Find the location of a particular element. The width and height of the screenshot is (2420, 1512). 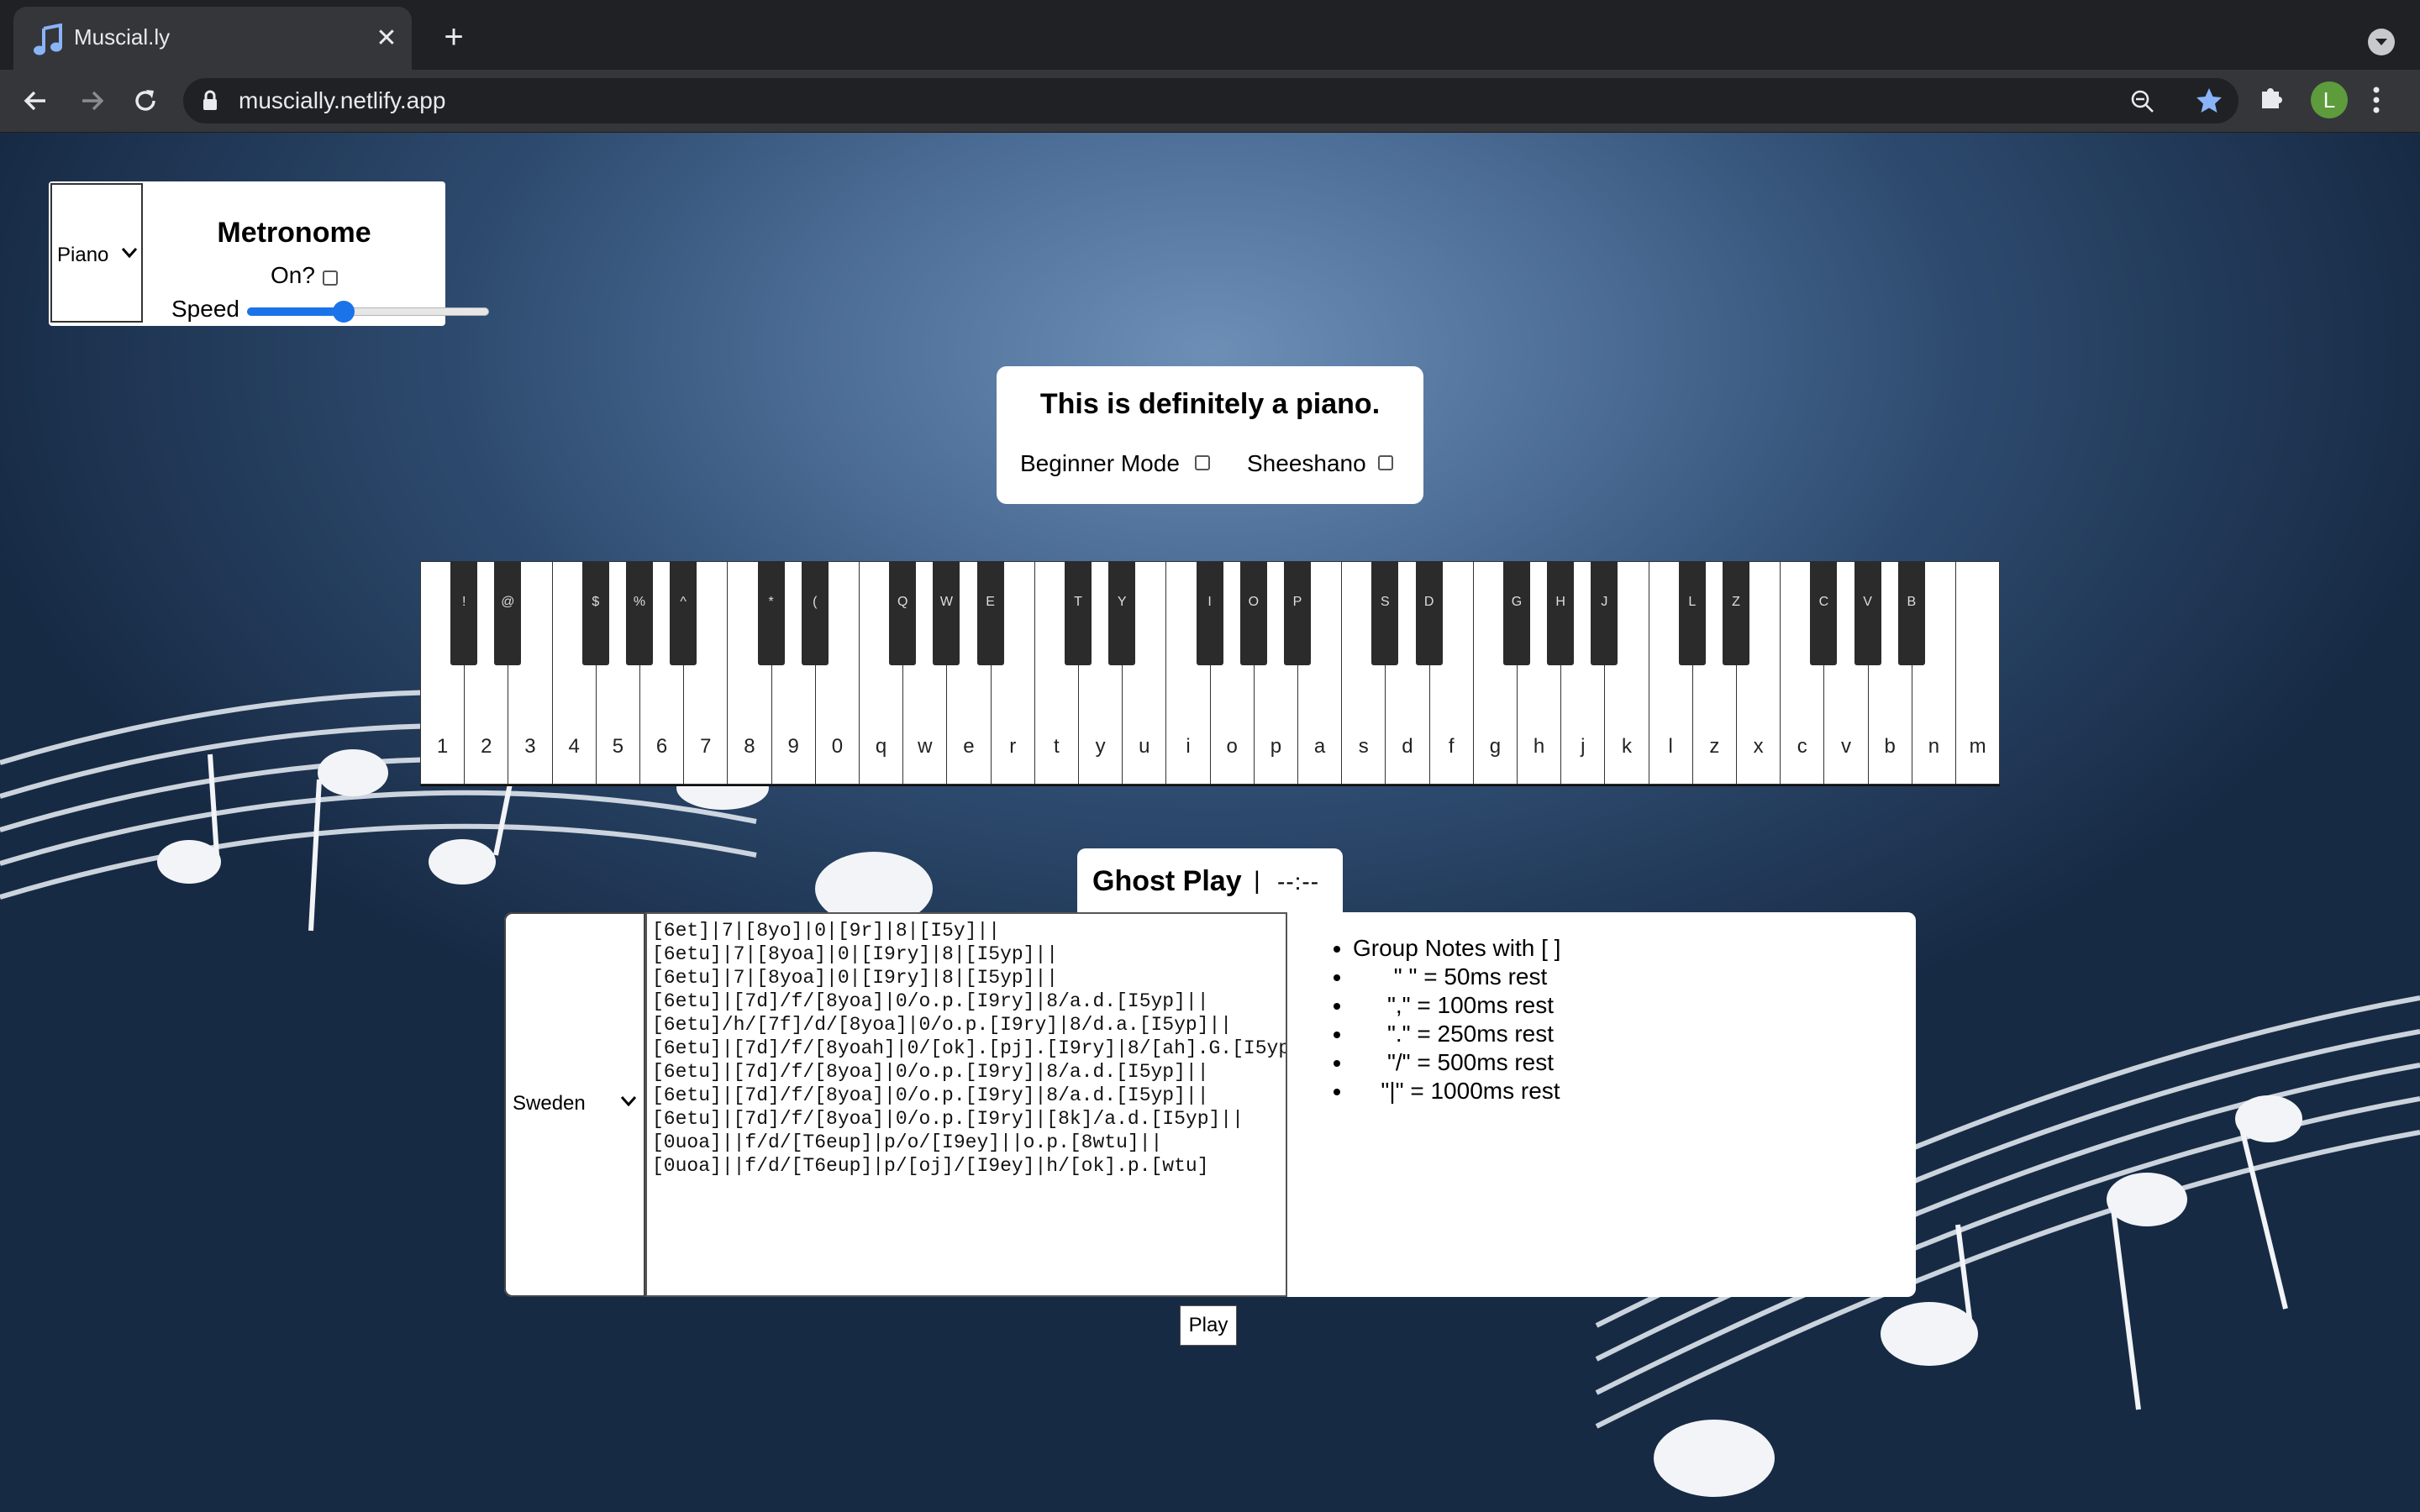

white-key-label: 3 is located at coordinates (530, 746).